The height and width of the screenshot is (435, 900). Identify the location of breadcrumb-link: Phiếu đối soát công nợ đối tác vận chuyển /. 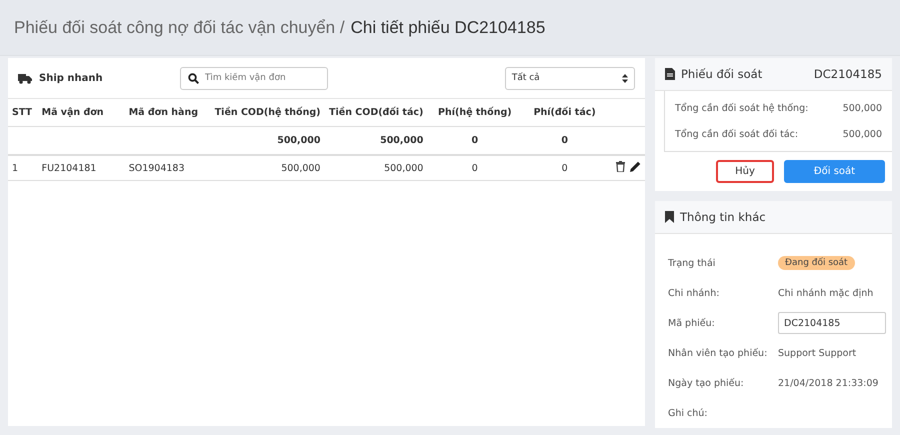
(179, 28).